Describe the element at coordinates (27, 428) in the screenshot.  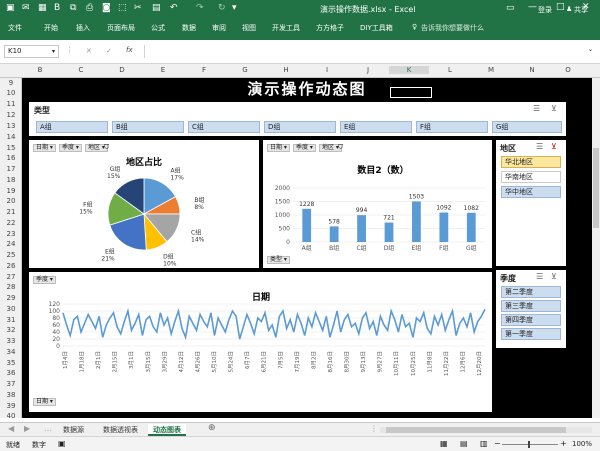
I see `next-sheet-icon: ▶` at that location.